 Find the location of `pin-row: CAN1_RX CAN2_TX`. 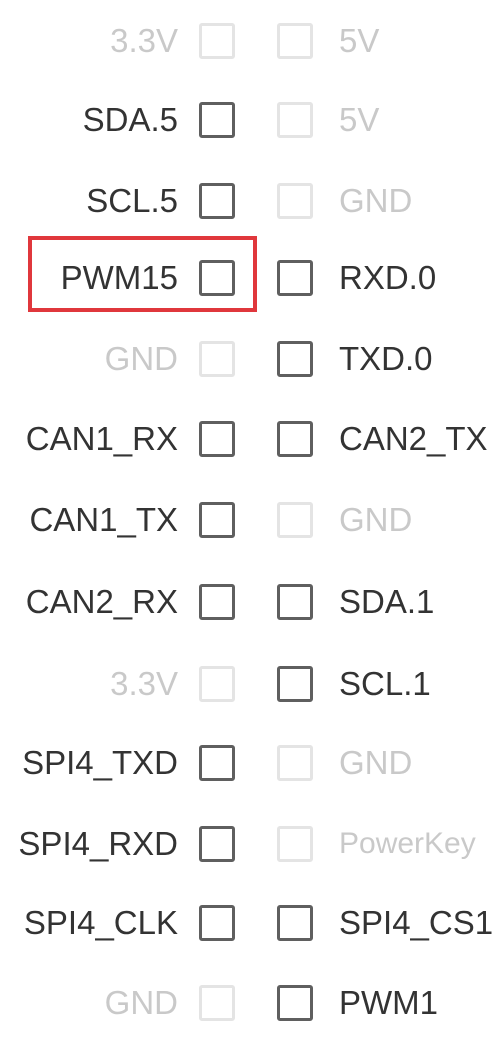

pin-row: CAN1_RX CAN2_TX is located at coordinates (247, 439).